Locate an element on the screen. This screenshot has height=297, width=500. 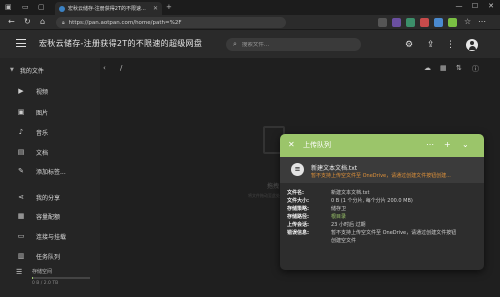
storage-progress-bar is located at coordinates (61, 278).